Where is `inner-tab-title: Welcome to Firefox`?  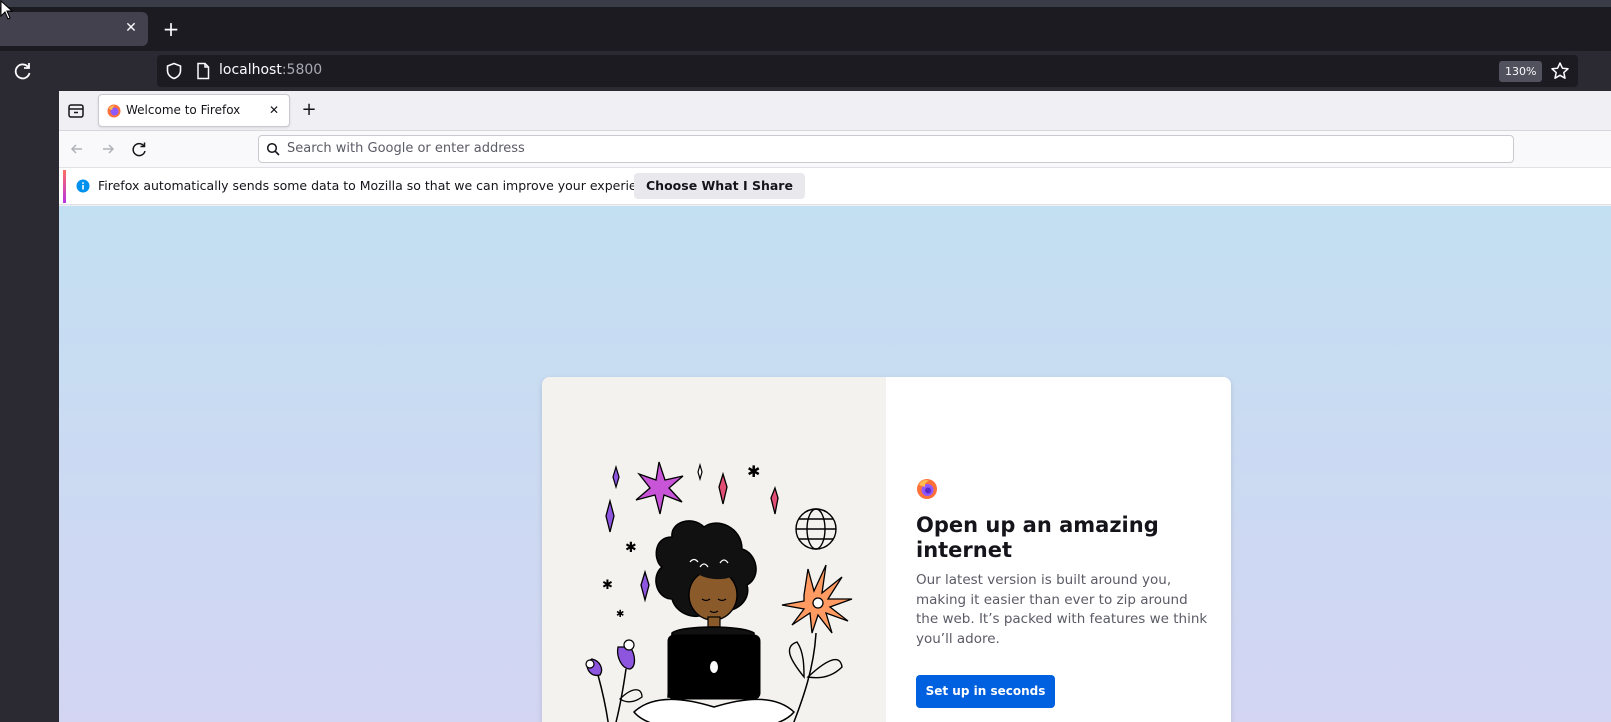
inner-tab-title: Welcome to Firefox is located at coordinates (183, 110).